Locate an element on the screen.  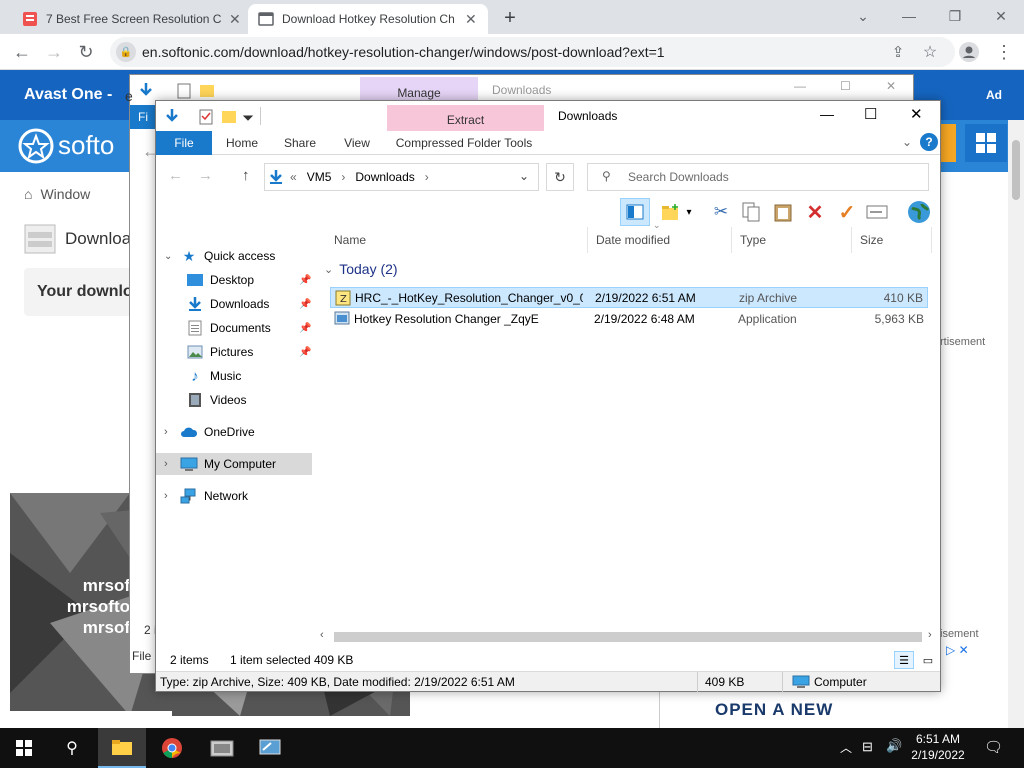
reload-icon: ↻ is located at coordinates (86, 52).